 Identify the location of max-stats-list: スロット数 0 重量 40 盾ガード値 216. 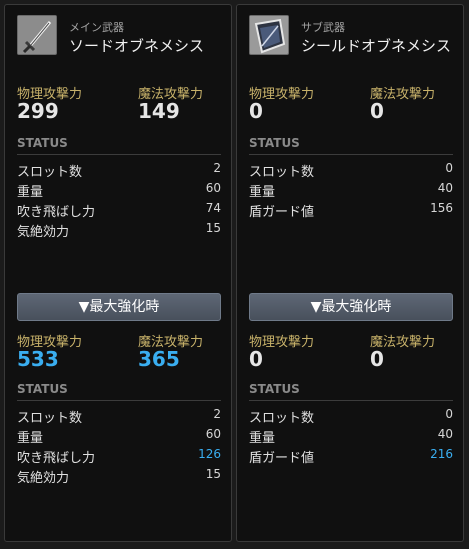
(351, 435).